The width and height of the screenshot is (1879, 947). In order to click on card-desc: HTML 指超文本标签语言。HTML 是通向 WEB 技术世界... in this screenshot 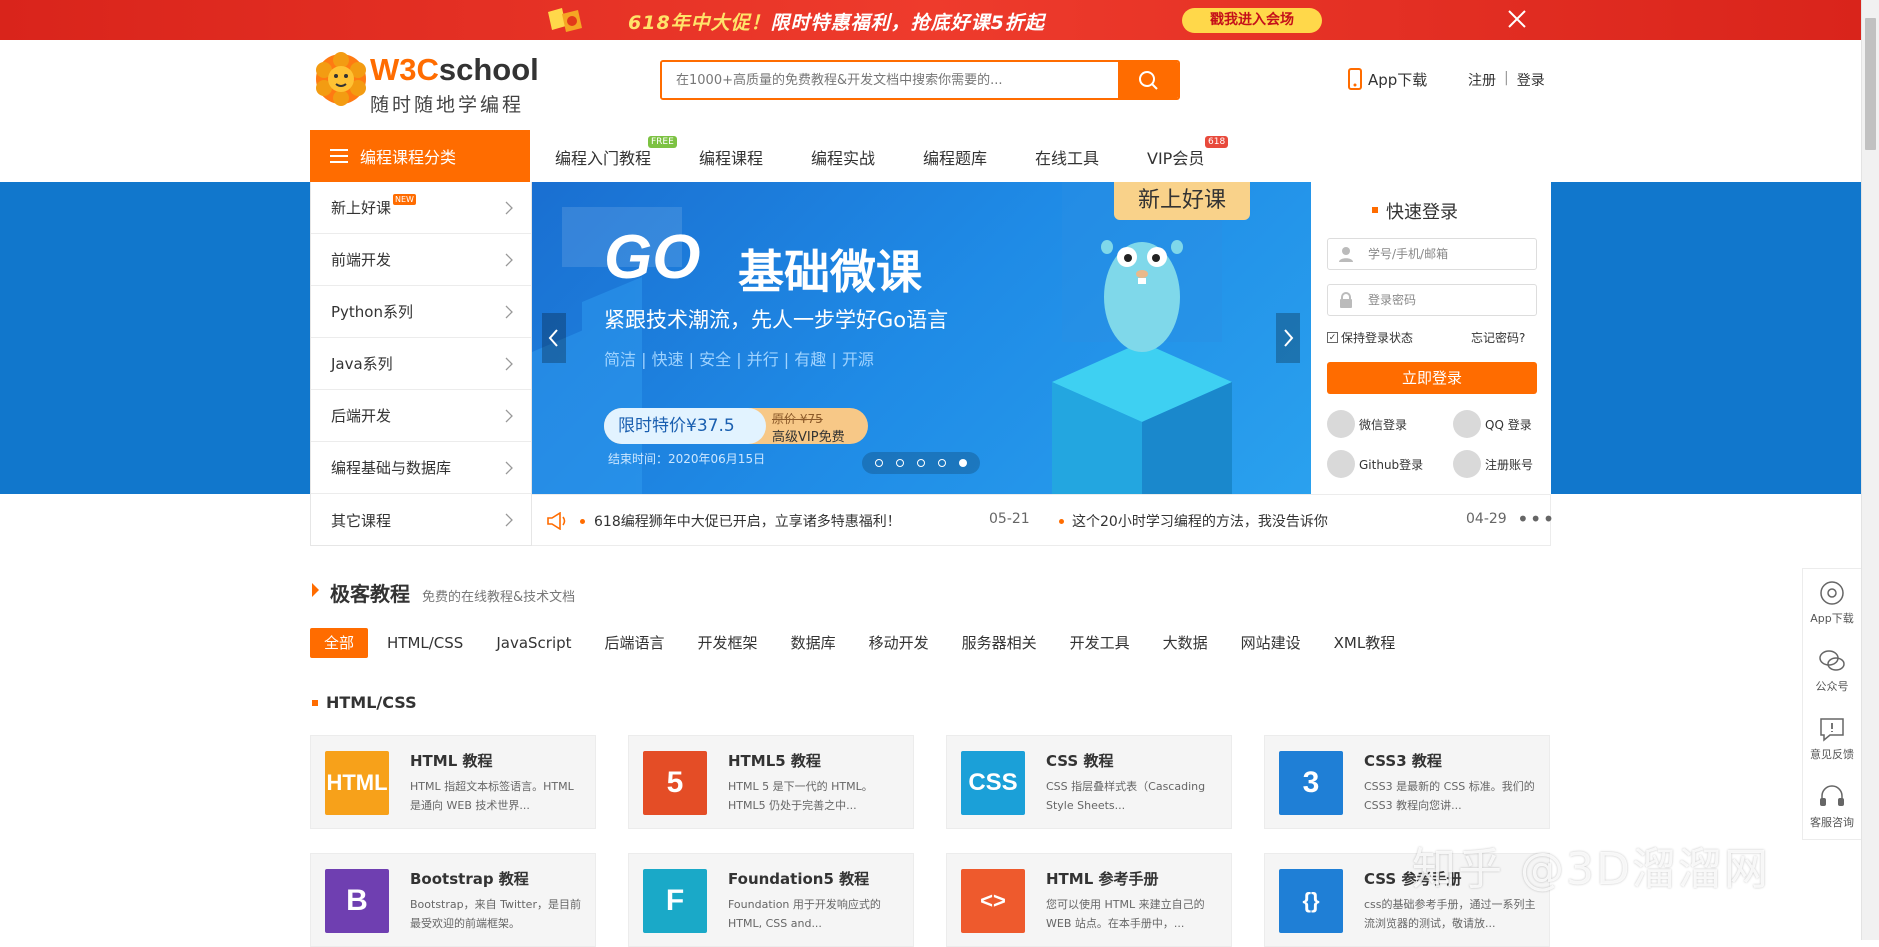, I will do `click(492, 796)`.